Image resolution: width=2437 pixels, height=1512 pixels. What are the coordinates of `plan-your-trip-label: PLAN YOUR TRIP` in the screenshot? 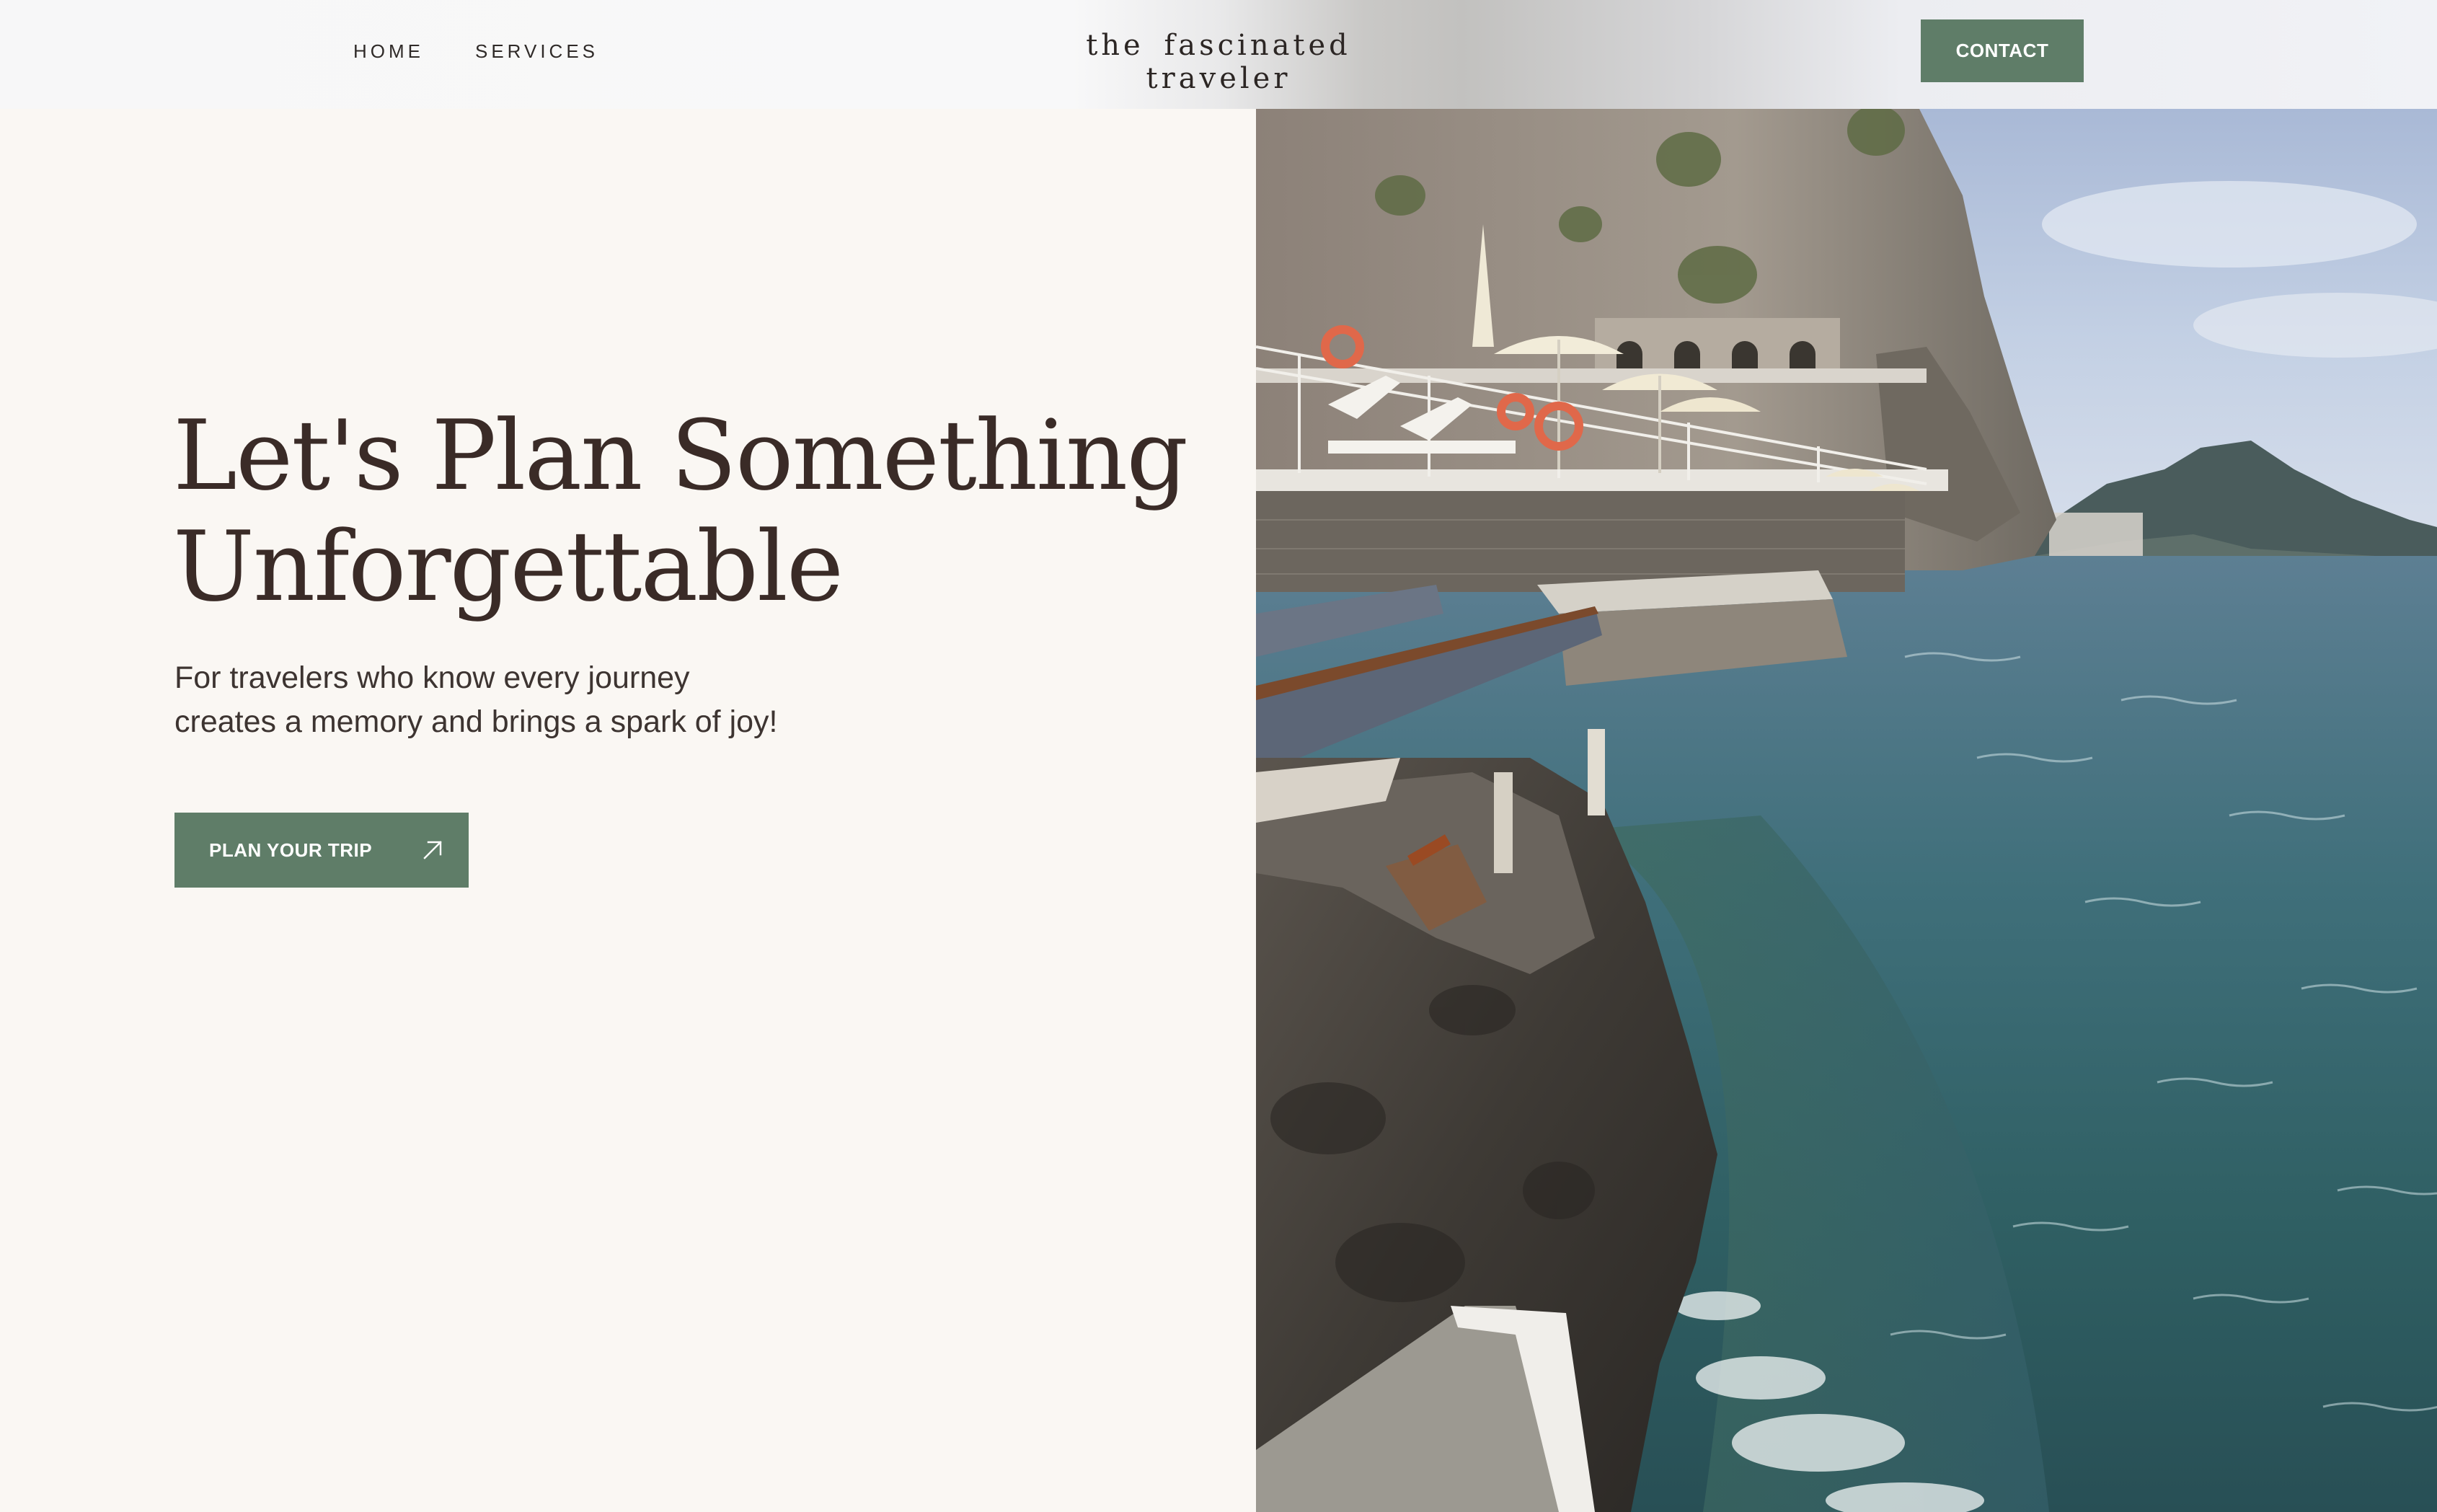 It's located at (291, 850).